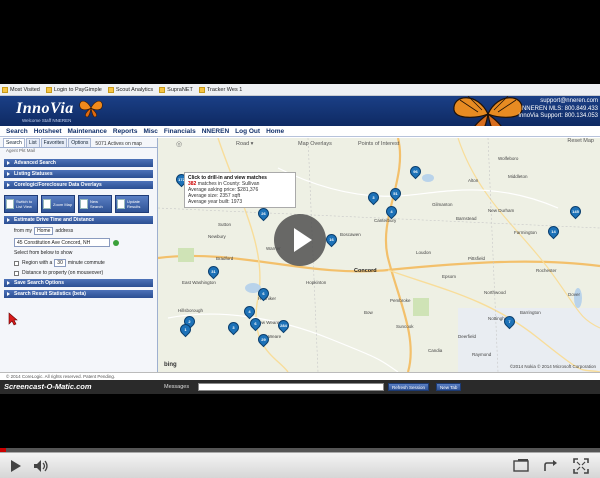  What do you see at coordinates (247, 131) in the screenshot?
I see `nav-logout: Log Out` at bounding box center [247, 131].